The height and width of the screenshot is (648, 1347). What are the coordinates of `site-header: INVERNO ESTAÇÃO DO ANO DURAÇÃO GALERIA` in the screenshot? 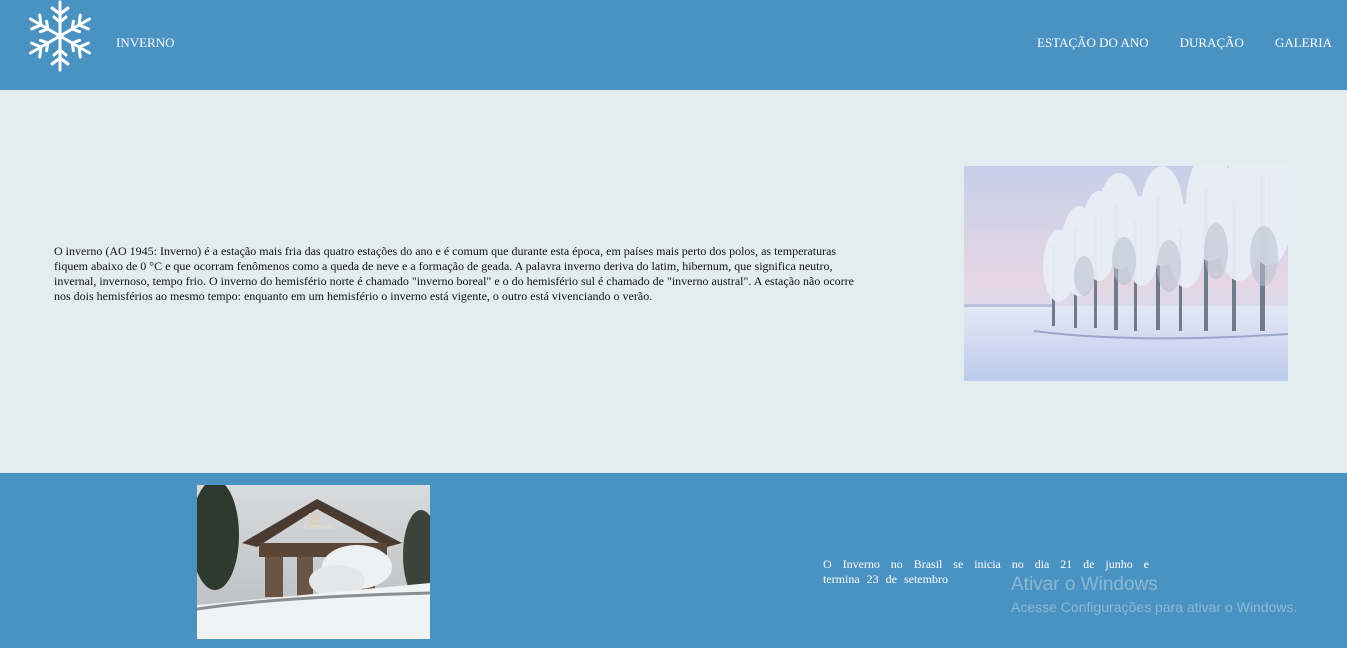 It's located at (673, 45).